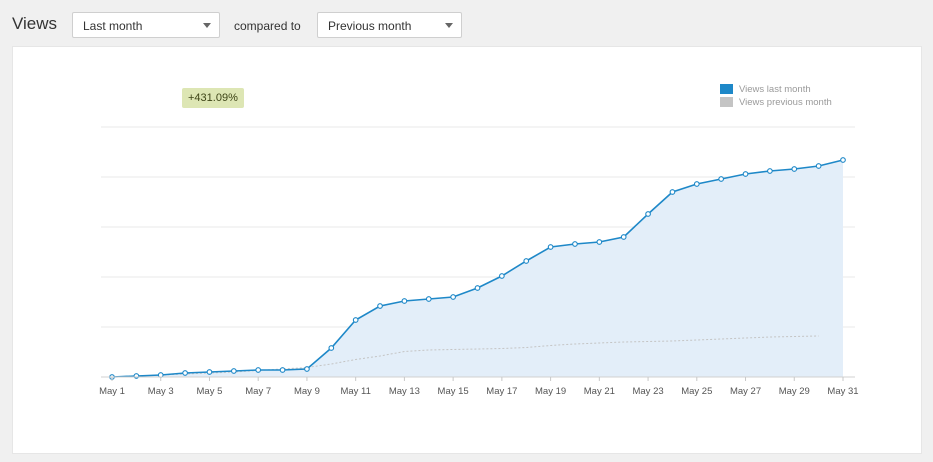 The image size is (933, 462). I want to click on legend-item-previous: Views previous month, so click(776, 102).